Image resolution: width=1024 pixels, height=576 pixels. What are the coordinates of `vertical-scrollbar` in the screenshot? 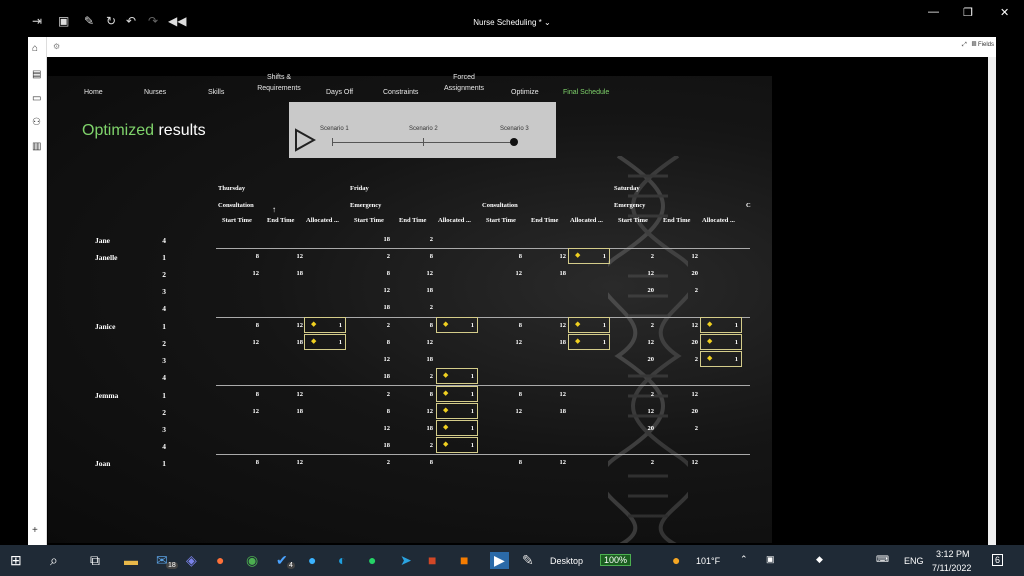 It's located at (992, 301).